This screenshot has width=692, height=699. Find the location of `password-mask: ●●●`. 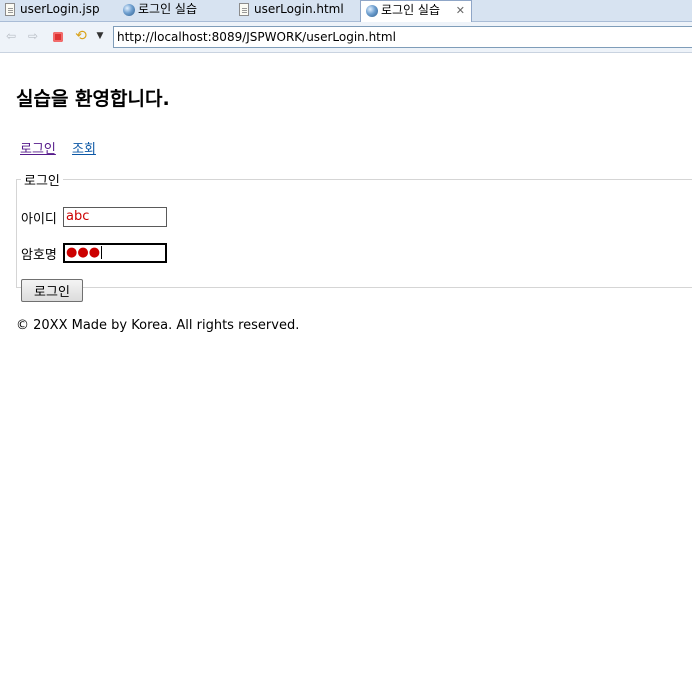

password-mask: ●●● is located at coordinates (83, 252).